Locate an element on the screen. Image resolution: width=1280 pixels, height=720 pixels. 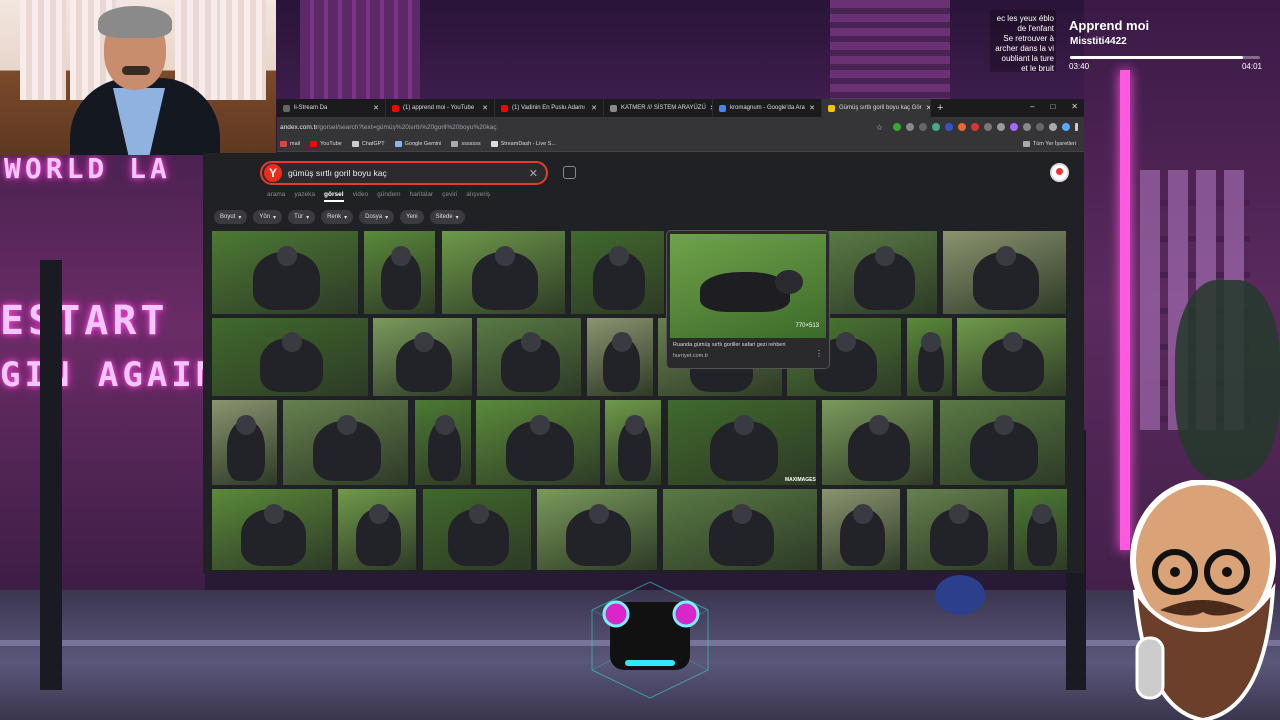
tab: li-Stream Da ✕ is located at coordinates (331, 108).